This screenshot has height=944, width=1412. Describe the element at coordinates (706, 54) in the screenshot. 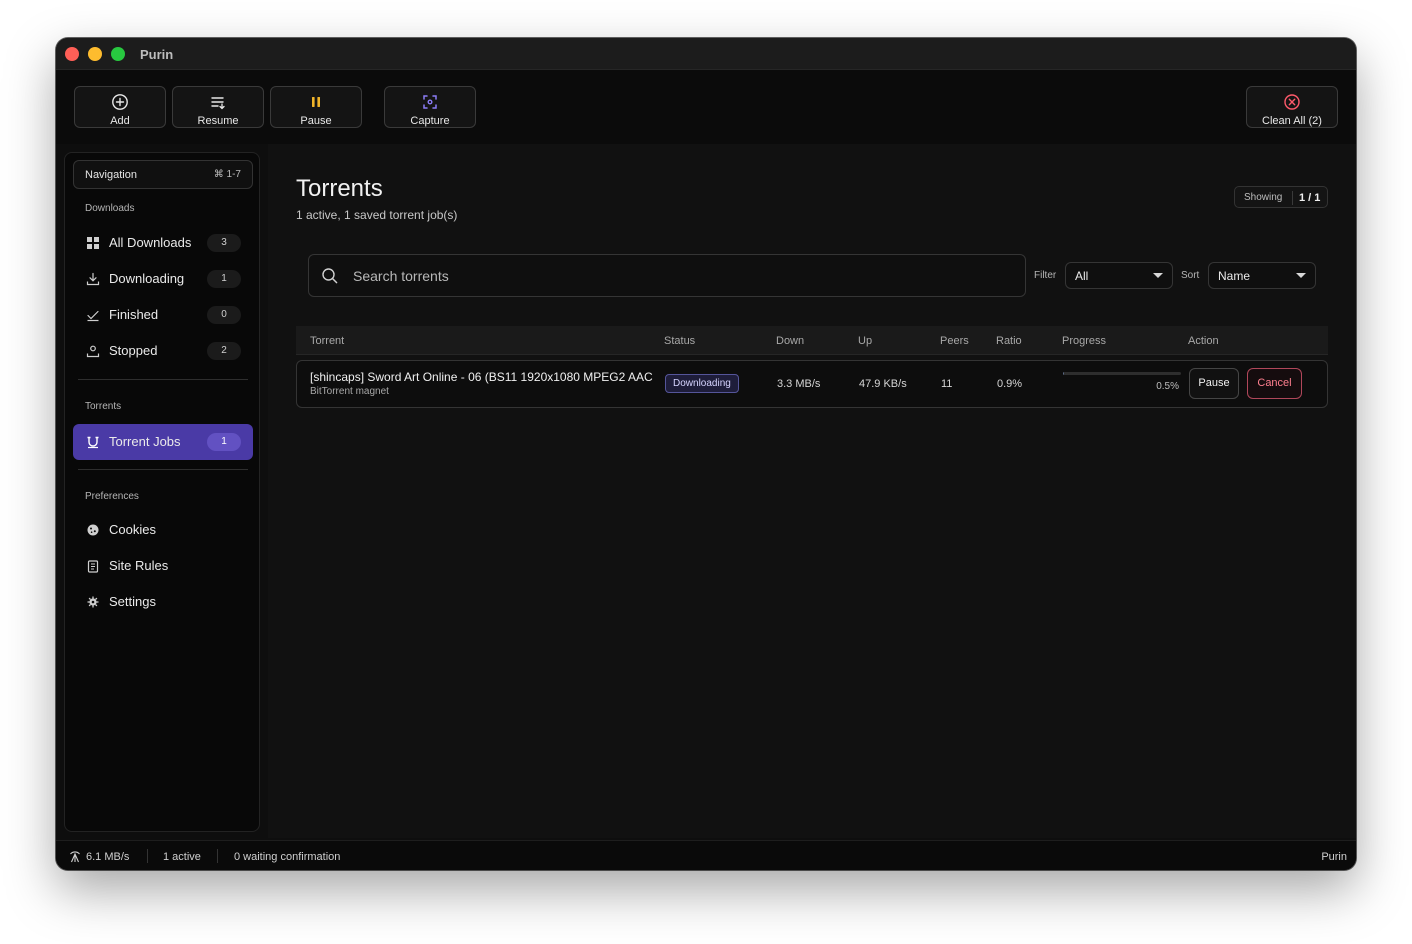

I see `title-bar: Purin` at that location.